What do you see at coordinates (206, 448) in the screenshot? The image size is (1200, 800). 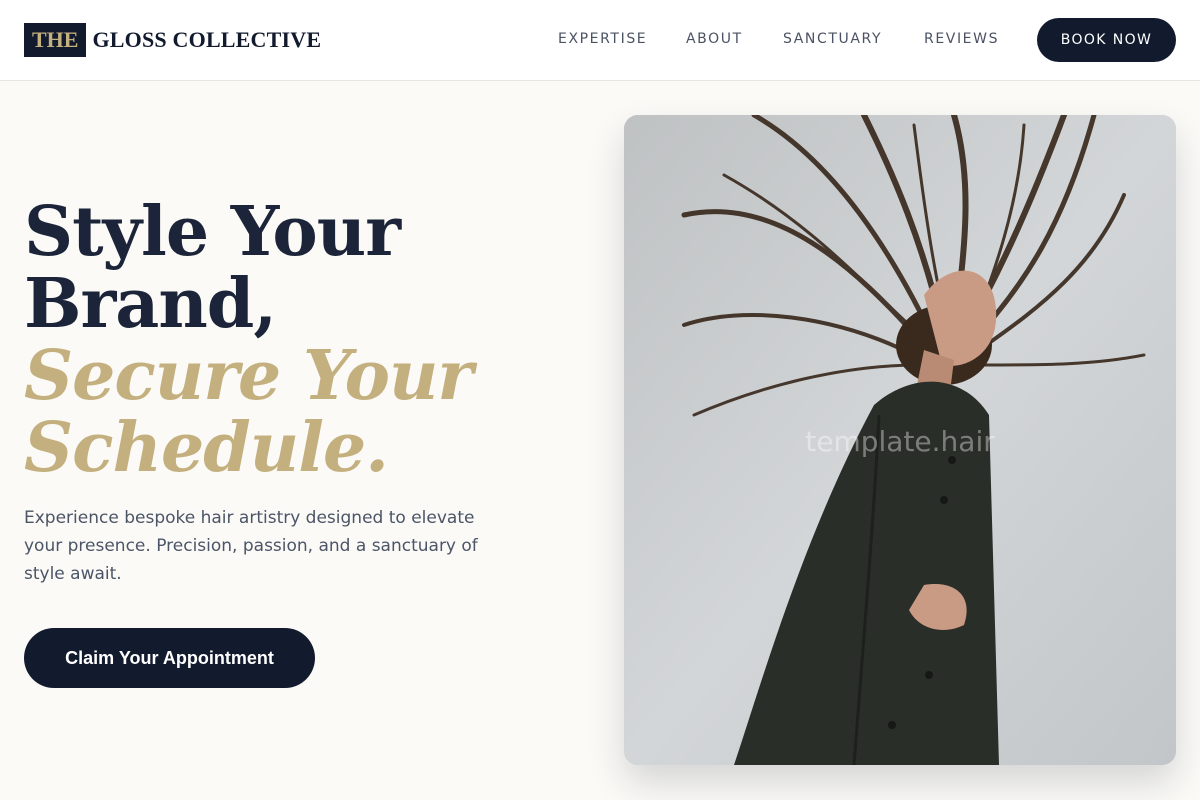 I see `headline-line-4: Schedule.` at bounding box center [206, 448].